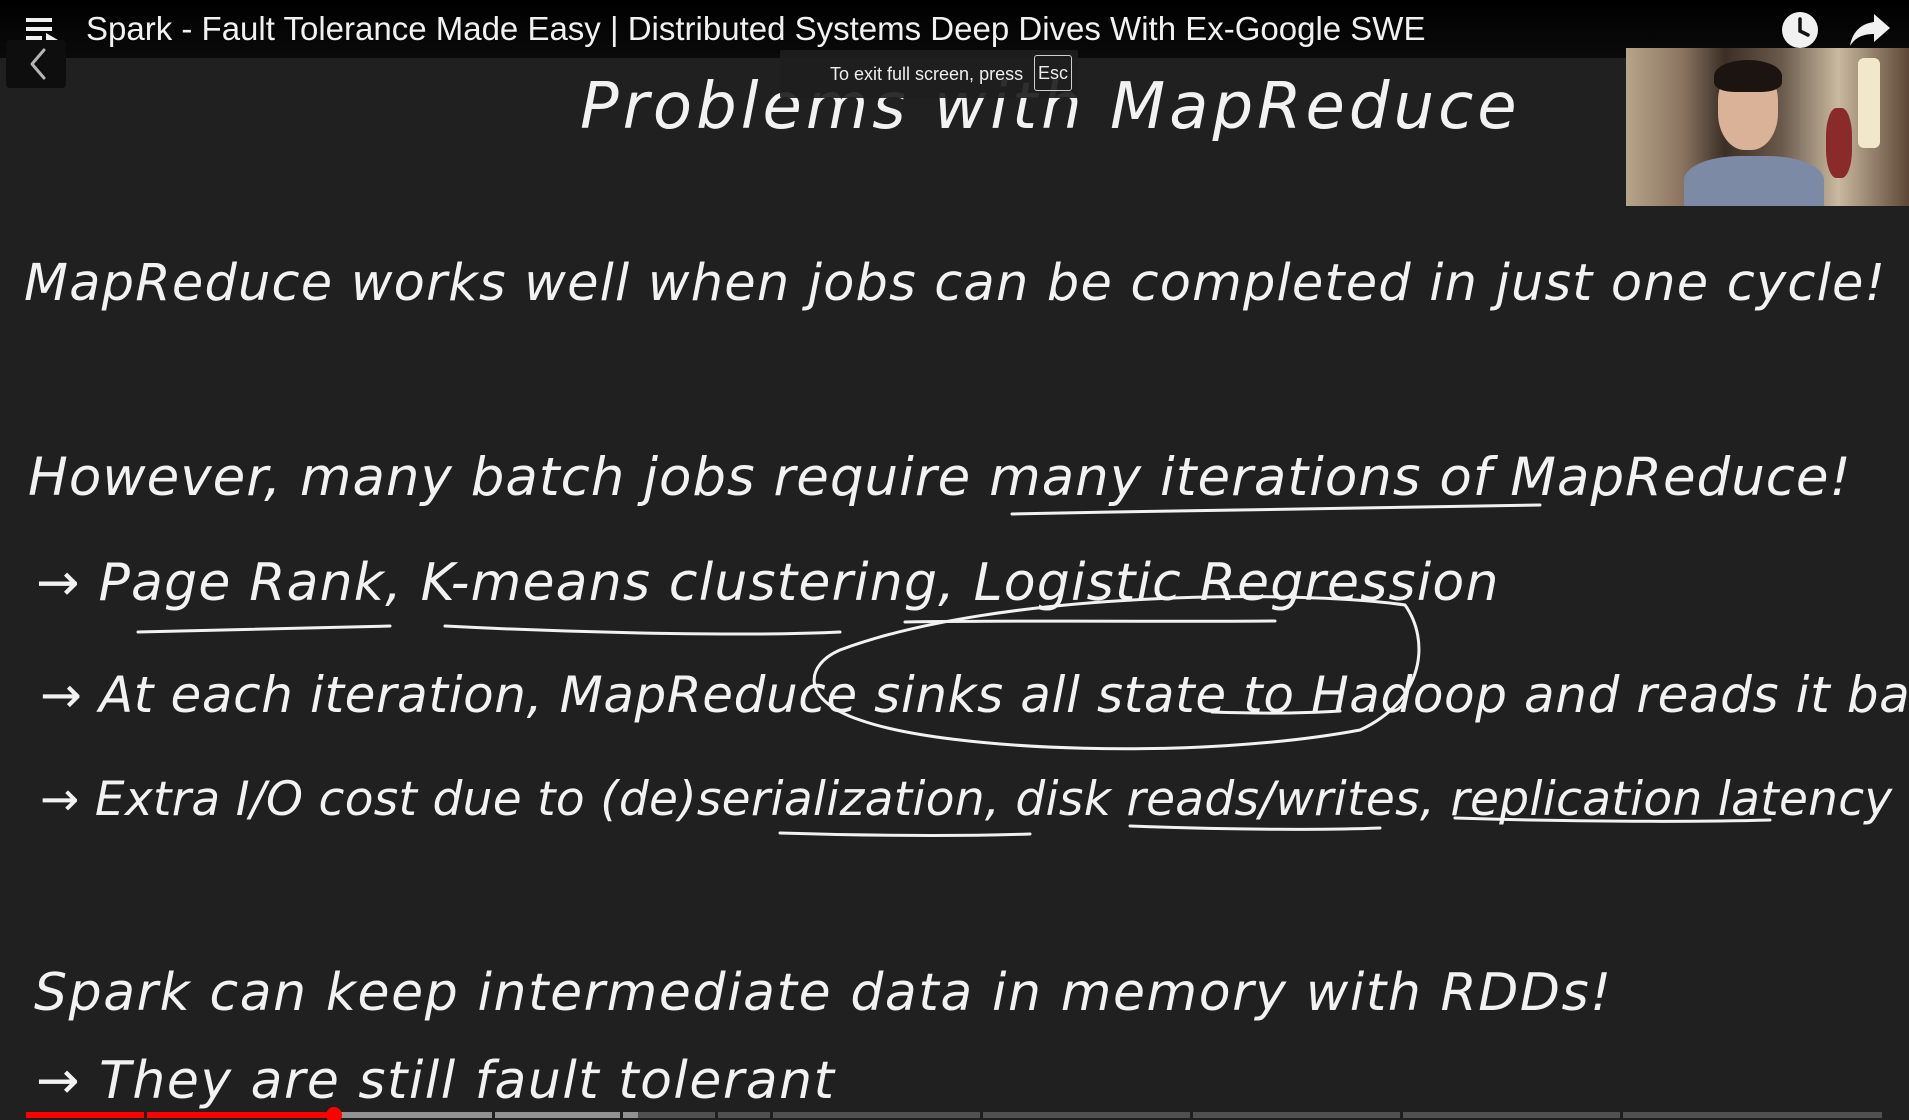 This screenshot has width=1909, height=1120. What do you see at coordinates (1754, 181) in the screenshot?
I see `presenter-body` at bounding box center [1754, 181].